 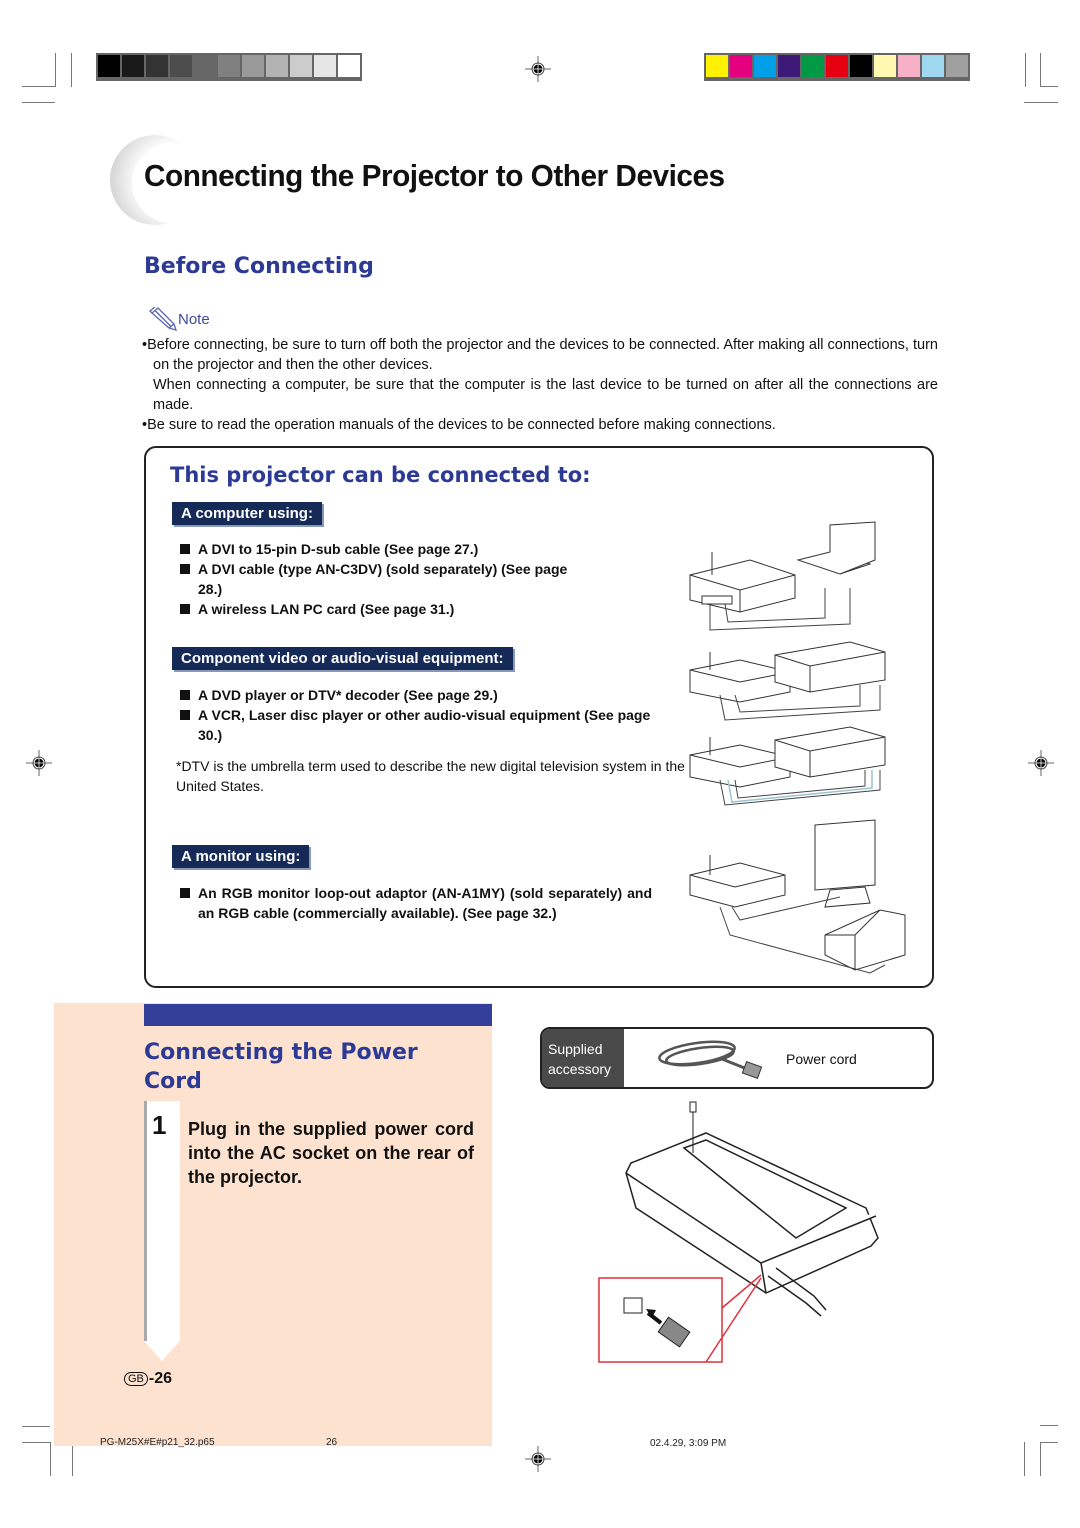 I want to click on projector-to-av-illustration, so click(x=787, y=723).